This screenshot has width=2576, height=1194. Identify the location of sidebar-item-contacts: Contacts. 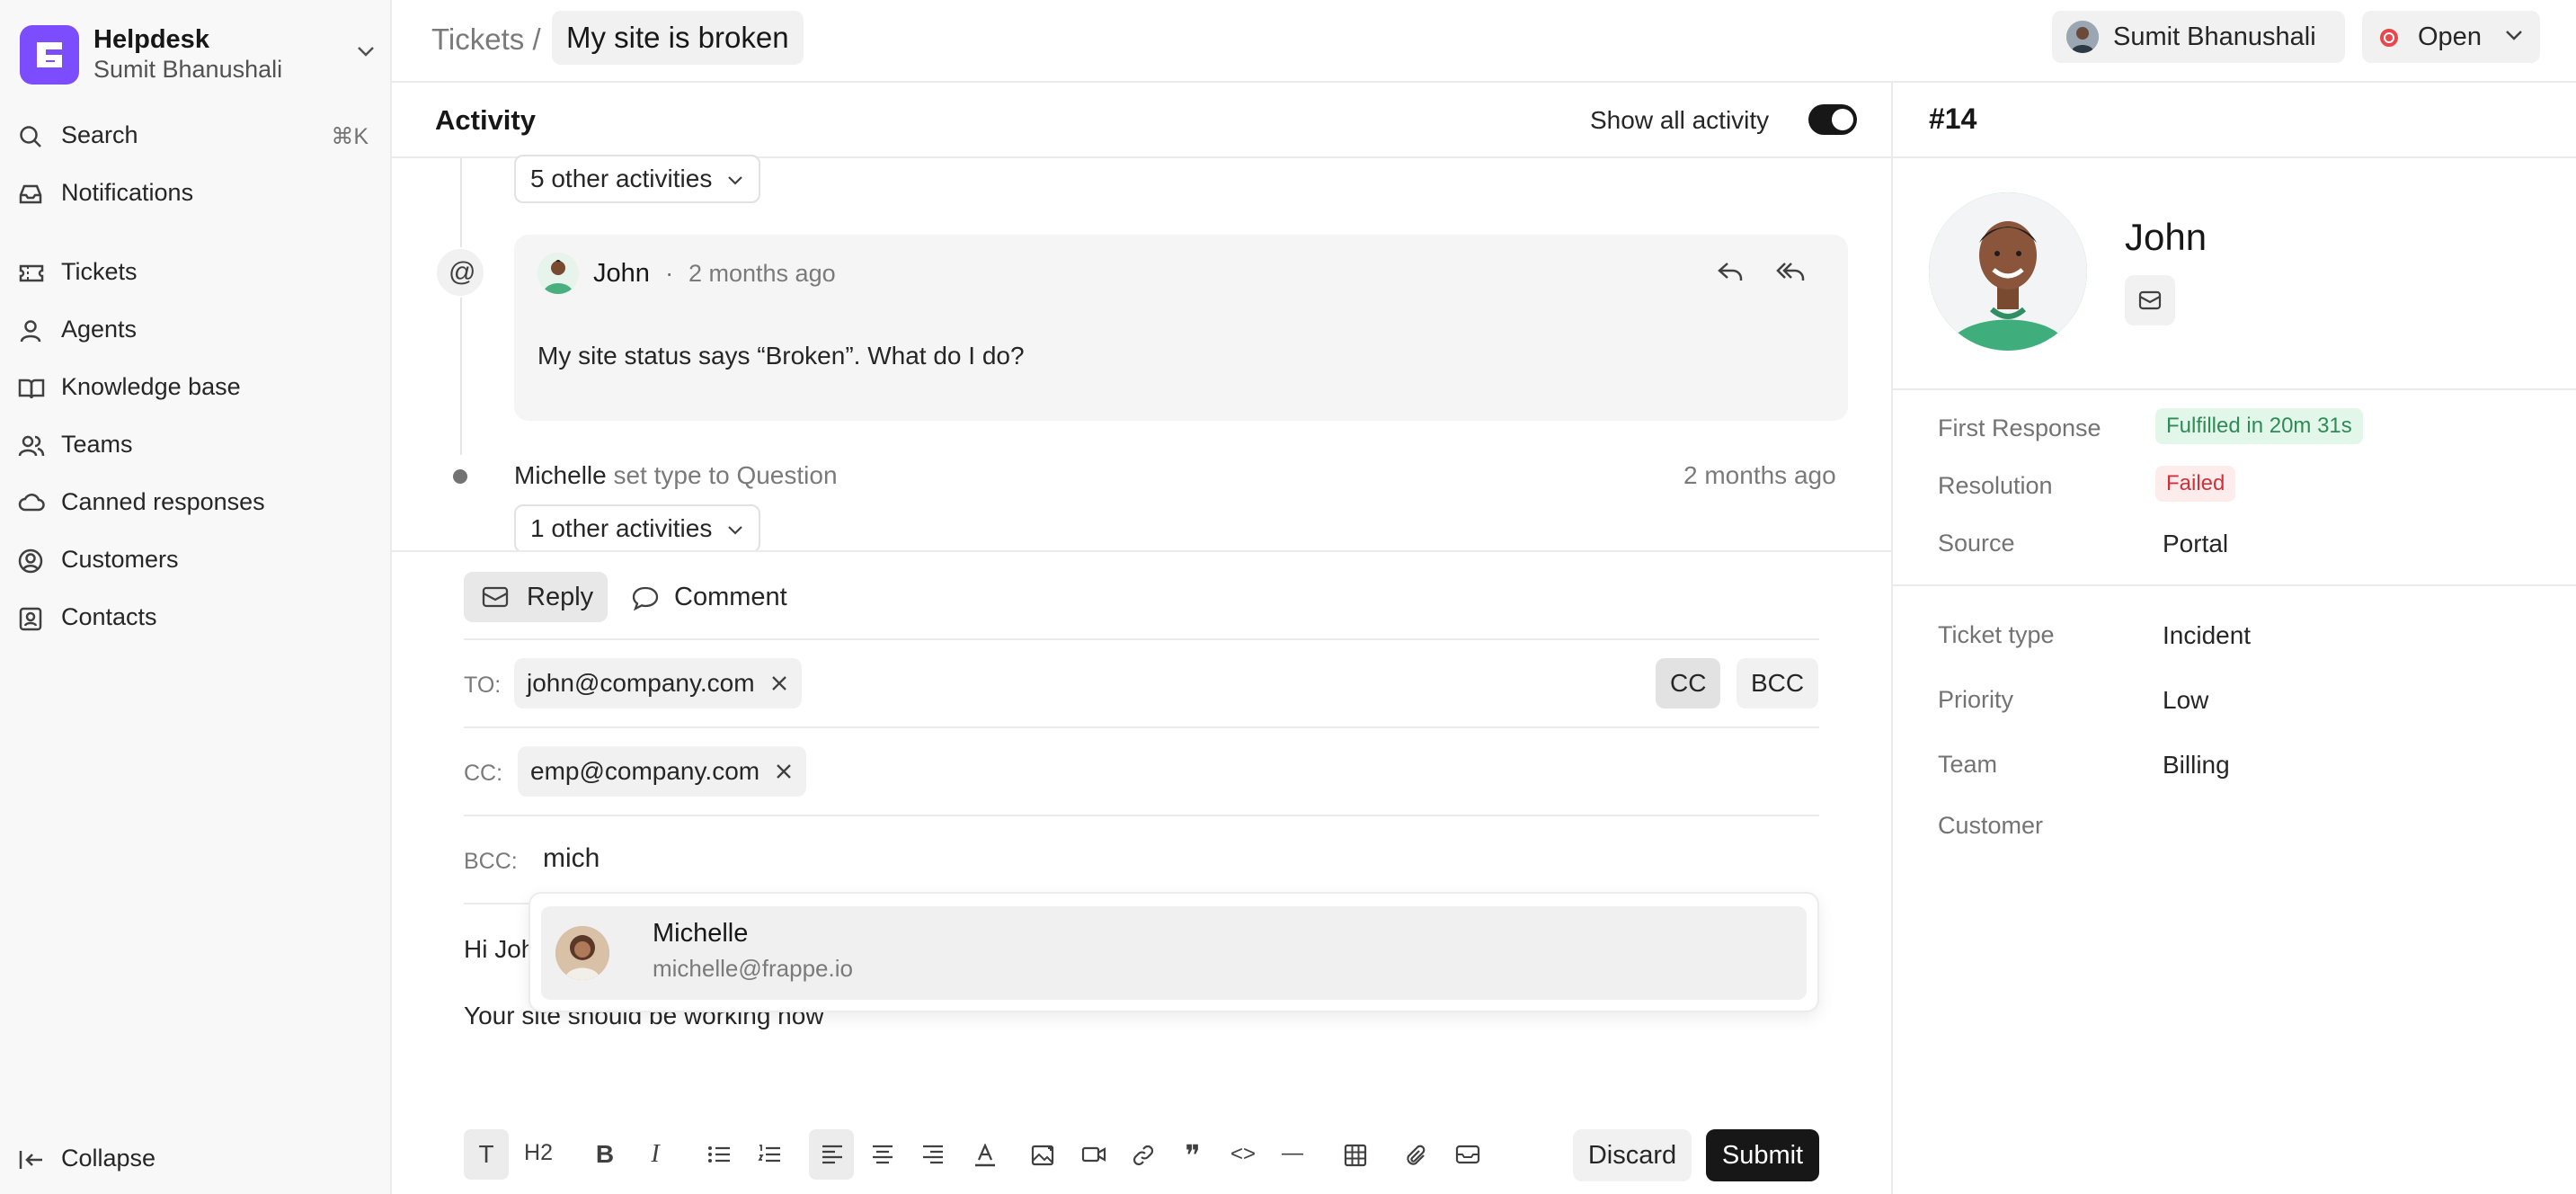
(198, 618).